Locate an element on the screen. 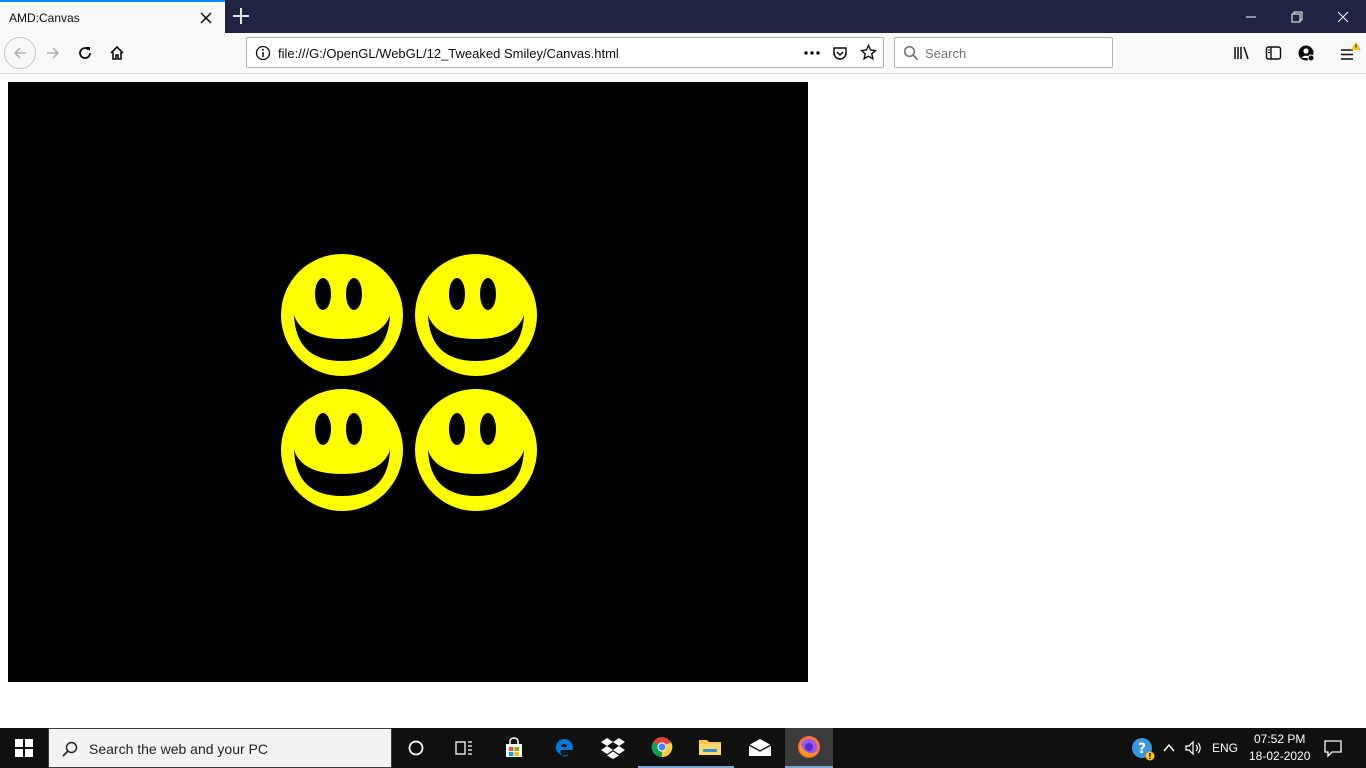 This screenshot has height=768, width=1366. volume-icon is located at coordinates (1194, 748).